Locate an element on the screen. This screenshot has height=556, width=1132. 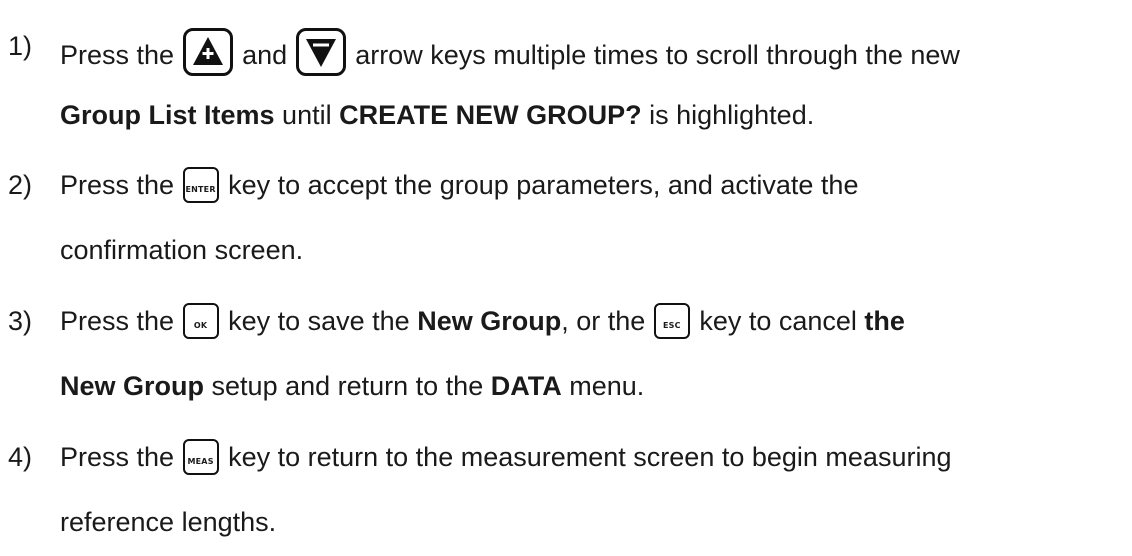
step-number: 4) is located at coordinates (20, 457).